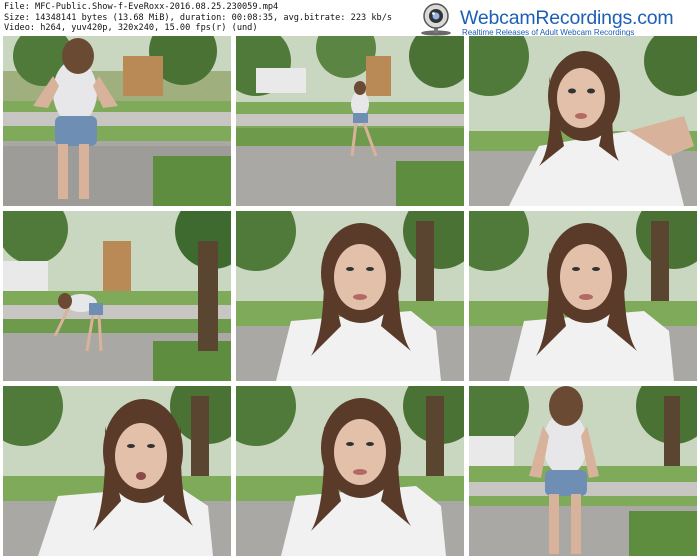 The image size is (700, 560). Describe the element at coordinates (567, 18) in the screenshot. I see `brand-title: WebcamRecordings.com` at that location.